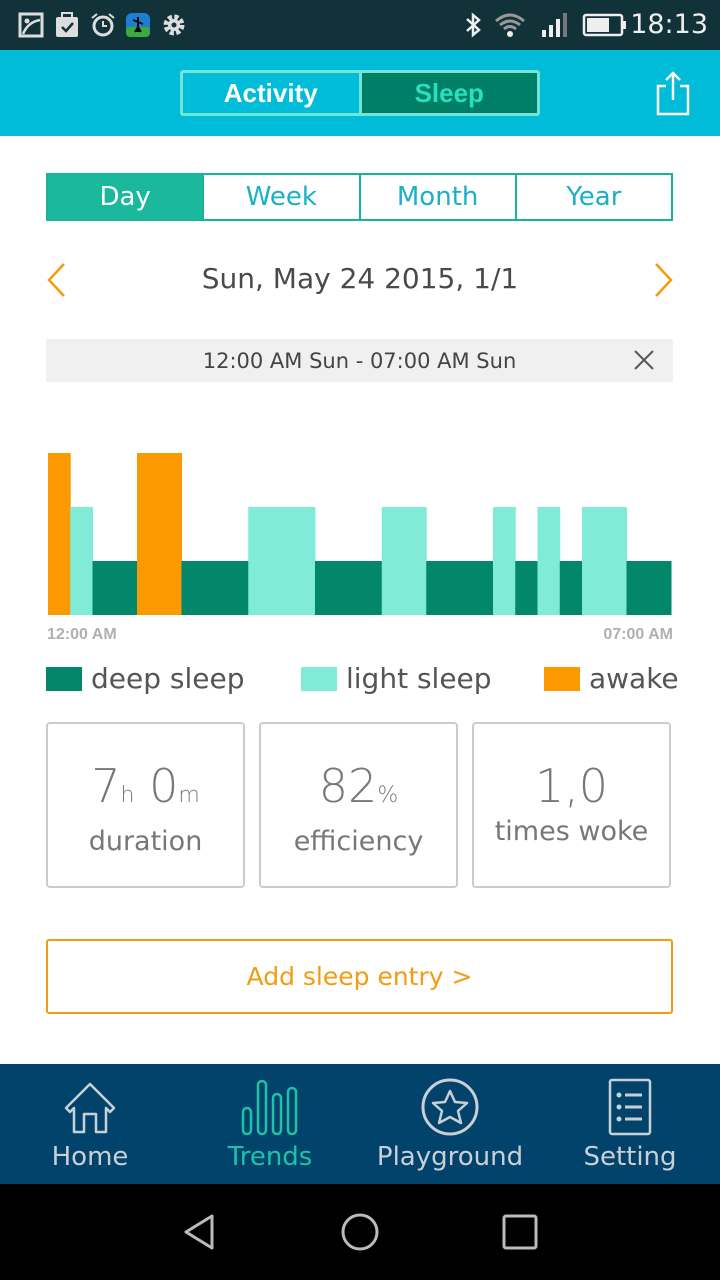 The height and width of the screenshot is (1280, 720). What do you see at coordinates (82, 634) in the screenshot?
I see `x-axis-start-label: 12:00 AM` at bounding box center [82, 634].